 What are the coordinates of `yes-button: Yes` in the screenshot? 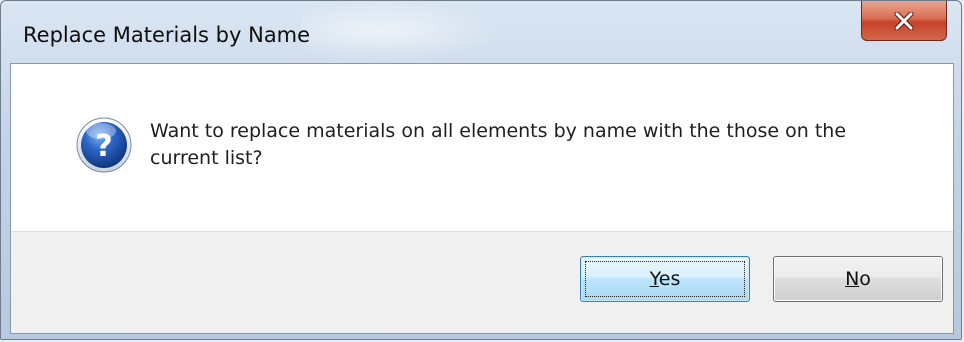 It's located at (665, 279).